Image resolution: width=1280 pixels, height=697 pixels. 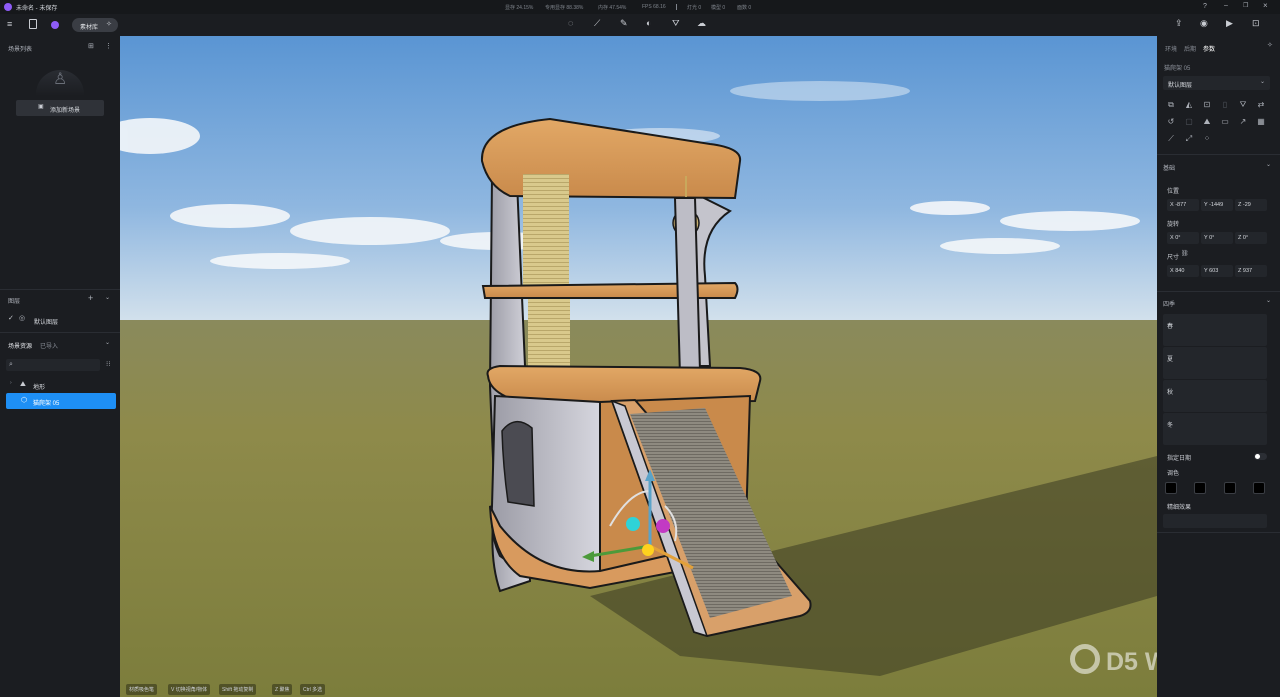 What do you see at coordinates (22, 318) in the screenshot?
I see `eye-icon: ◎` at bounding box center [22, 318].